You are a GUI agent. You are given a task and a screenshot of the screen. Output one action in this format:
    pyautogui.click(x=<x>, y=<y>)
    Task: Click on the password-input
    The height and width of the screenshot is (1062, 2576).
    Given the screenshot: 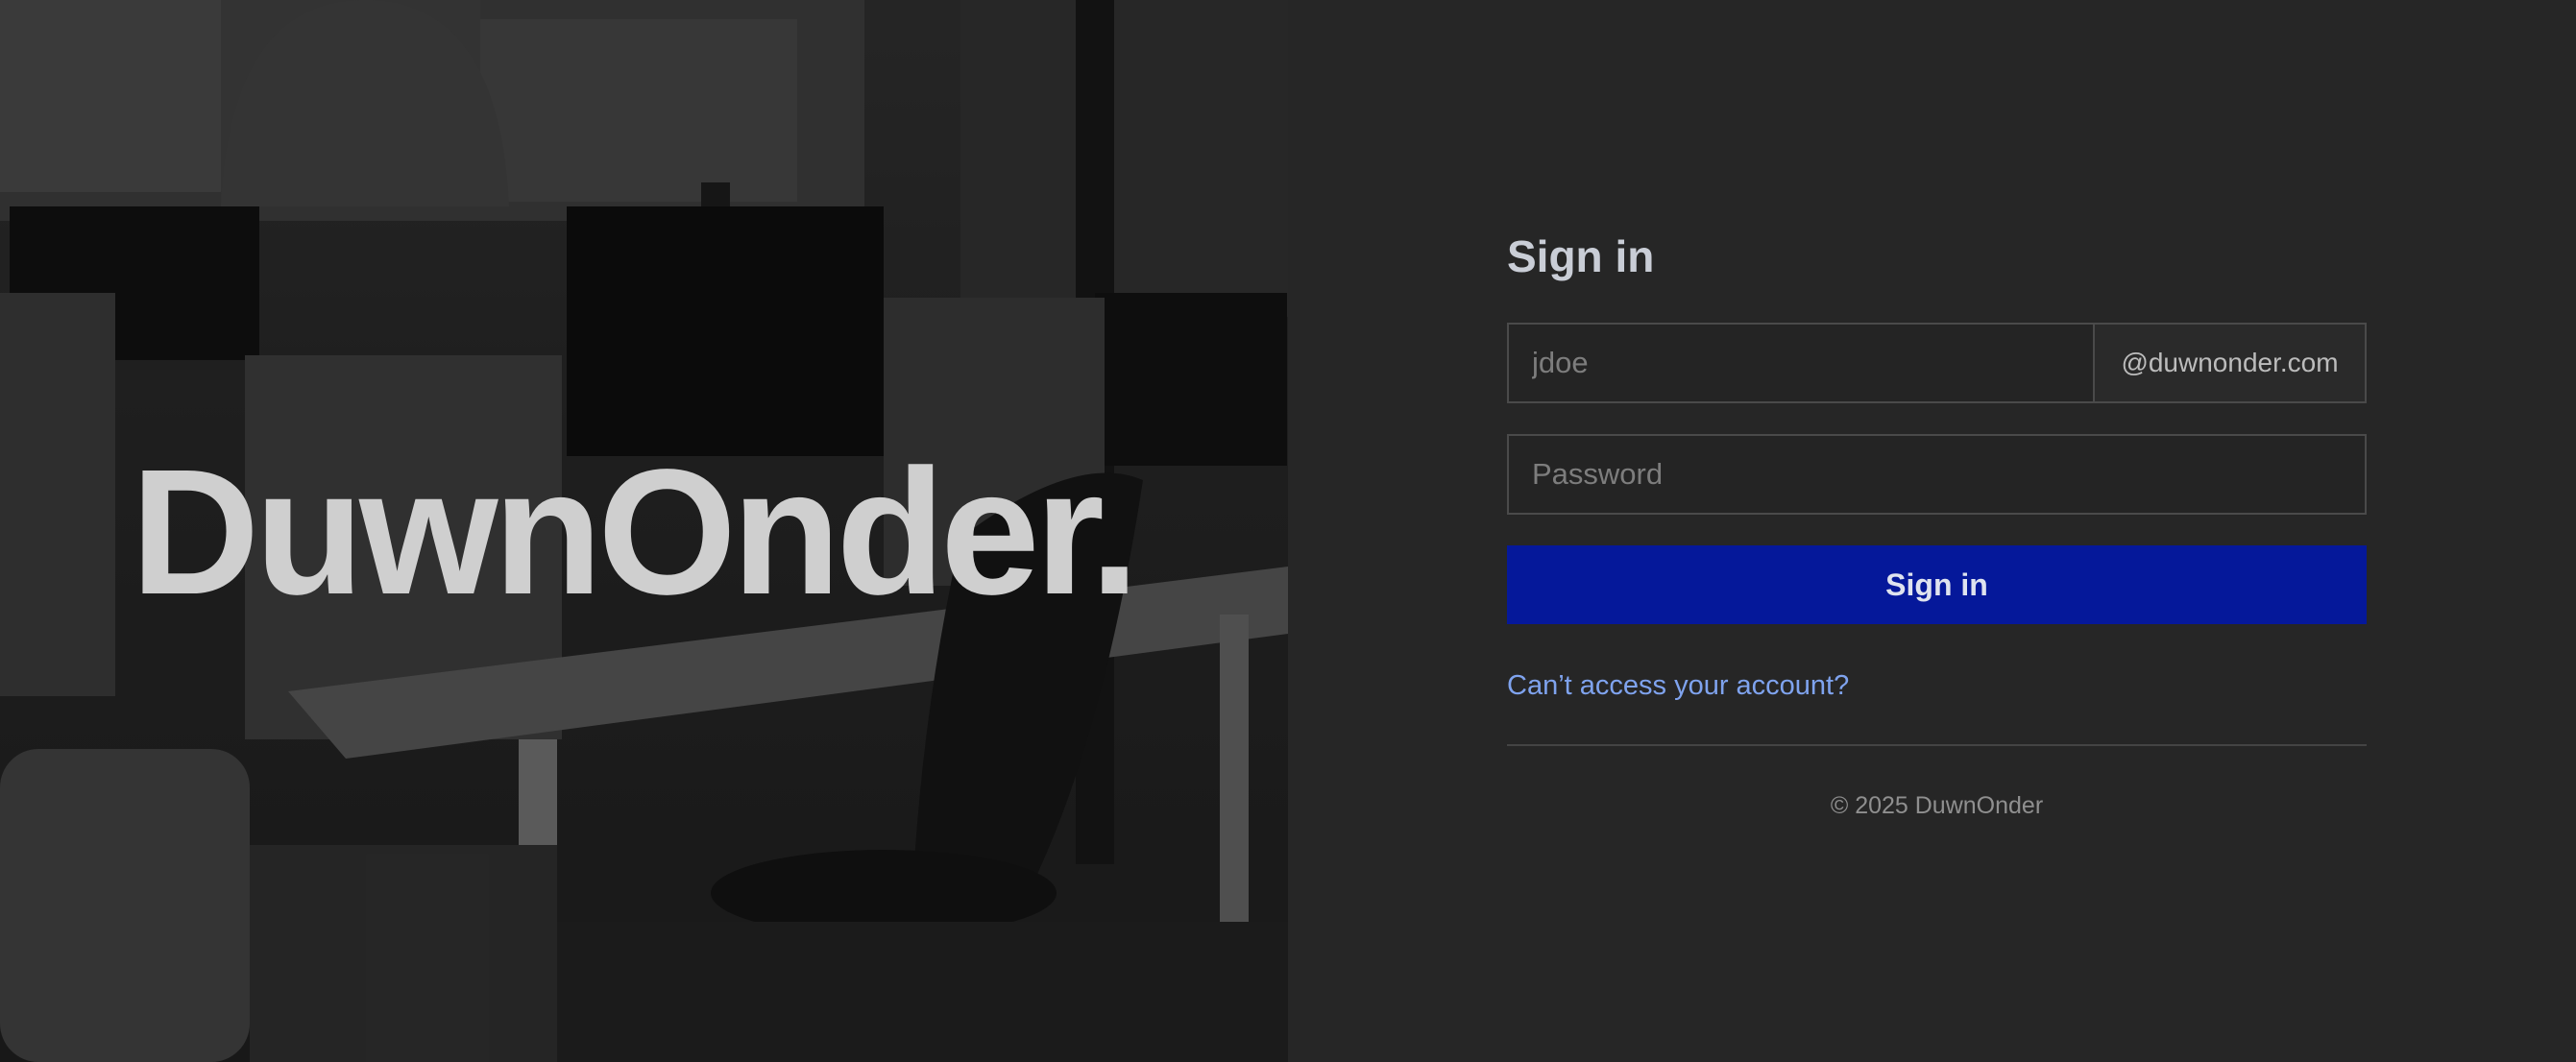 What is the action you would take?
    pyautogui.click(x=1937, y=474)
    